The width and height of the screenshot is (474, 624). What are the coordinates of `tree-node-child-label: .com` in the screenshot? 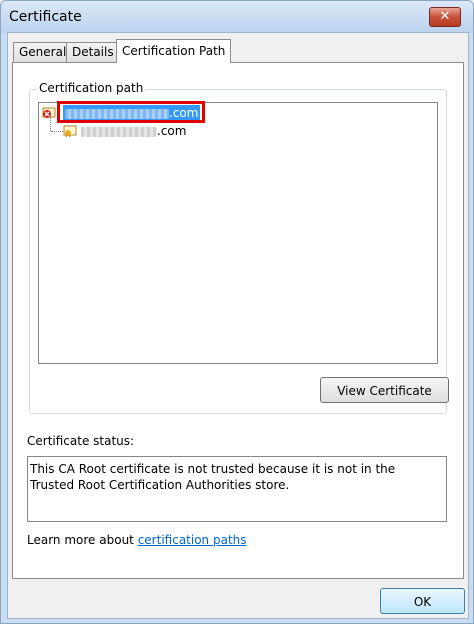 It's located at (133, 131).